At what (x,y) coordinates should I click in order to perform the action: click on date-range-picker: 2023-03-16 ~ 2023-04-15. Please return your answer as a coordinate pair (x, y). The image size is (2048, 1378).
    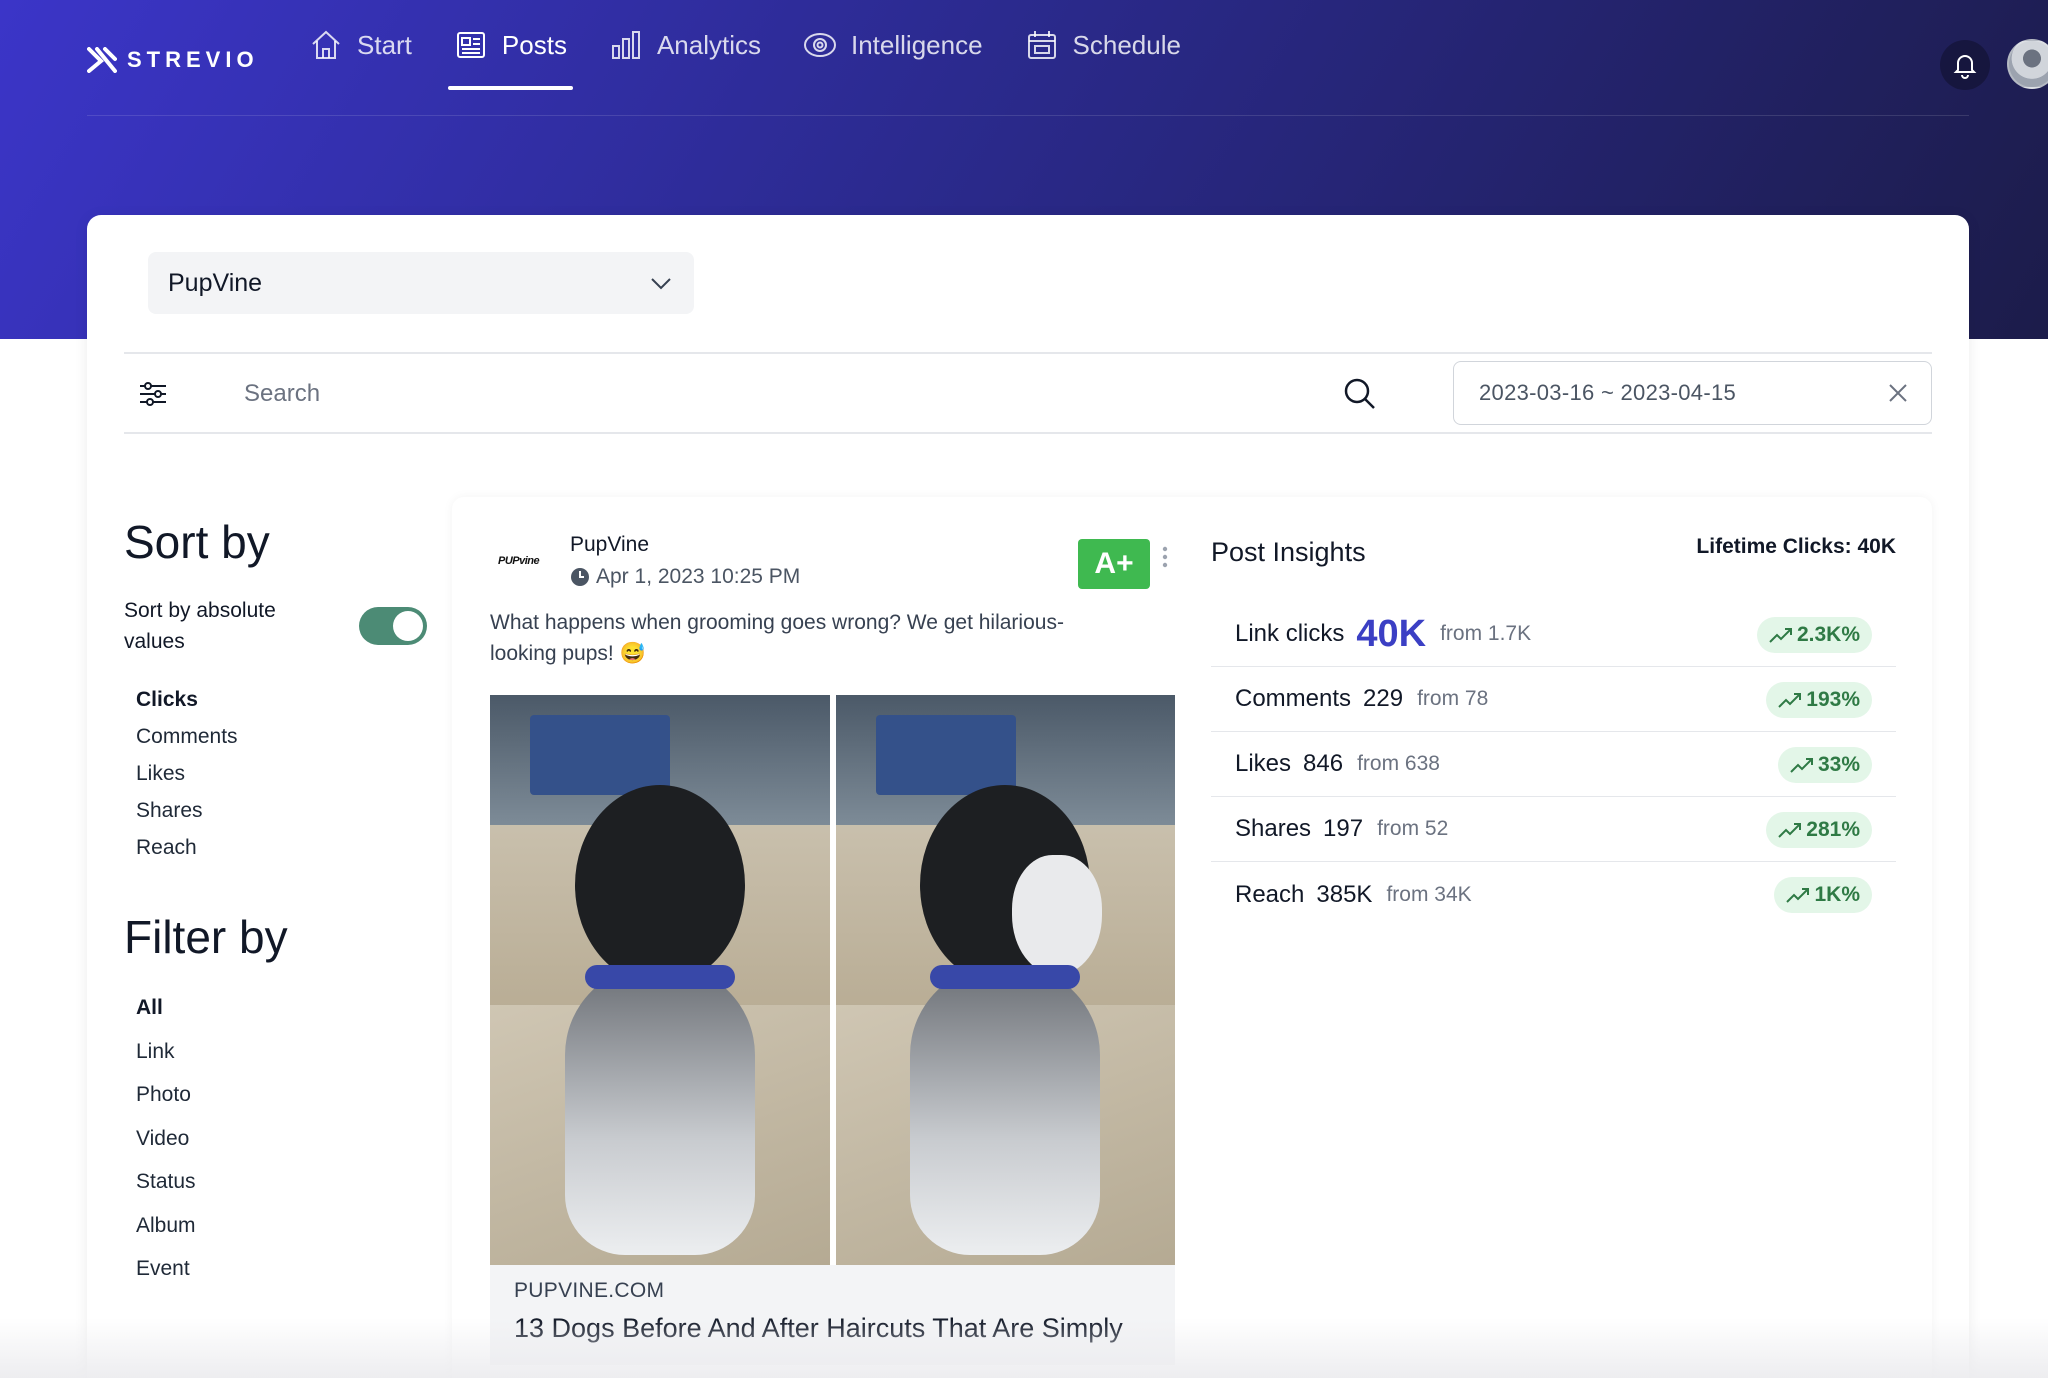
    Looking at the image, I should click on (1692, 393).